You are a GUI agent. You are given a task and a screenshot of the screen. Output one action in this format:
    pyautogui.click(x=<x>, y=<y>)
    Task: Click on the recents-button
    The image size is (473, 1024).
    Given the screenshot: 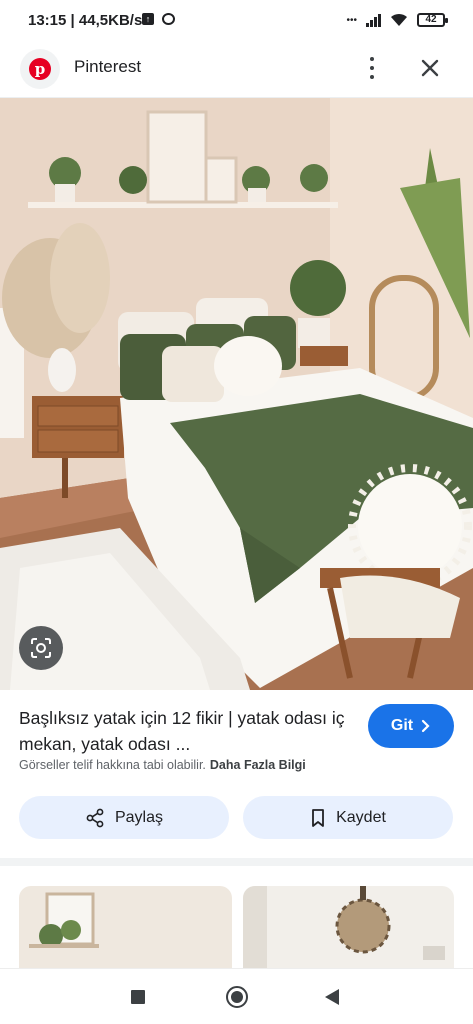 What is the action you would take?
    pyautogui.click(x=138, y=997)
    